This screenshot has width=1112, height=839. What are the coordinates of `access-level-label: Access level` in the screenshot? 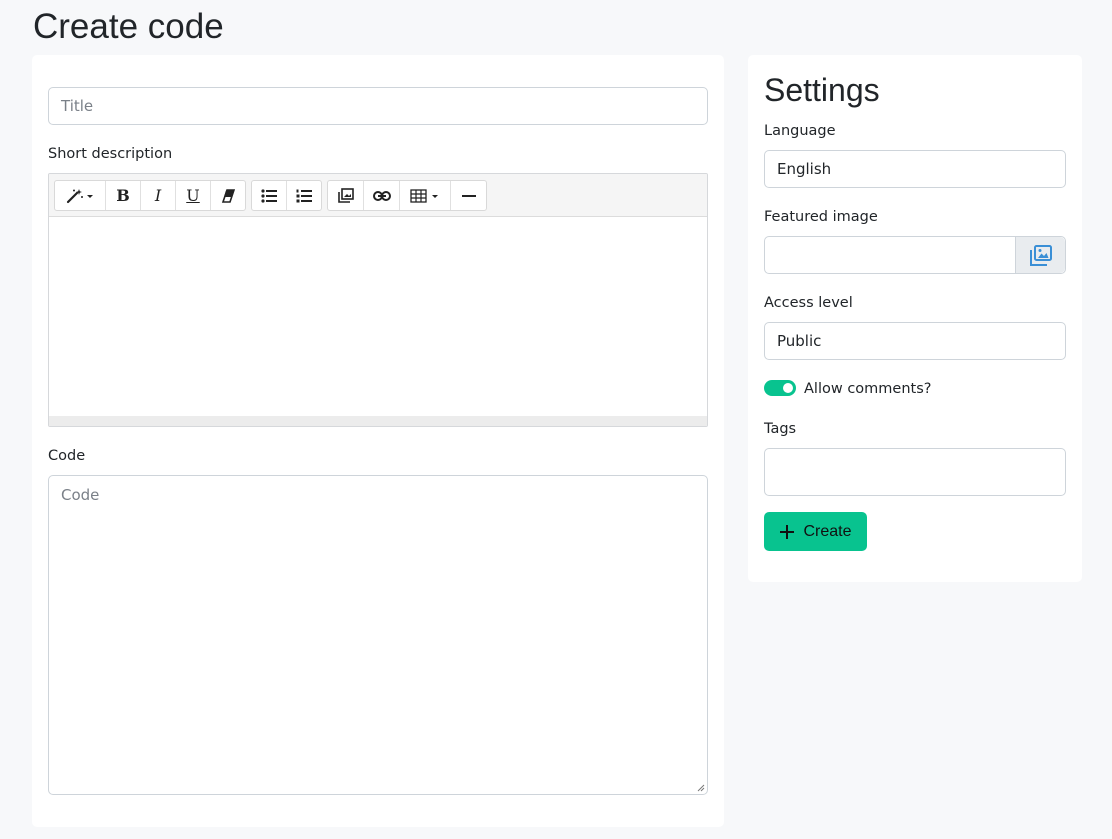 It's located at (808, 303).